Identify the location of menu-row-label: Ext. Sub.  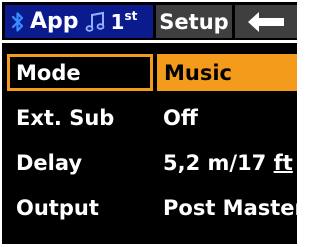
(65, 118).